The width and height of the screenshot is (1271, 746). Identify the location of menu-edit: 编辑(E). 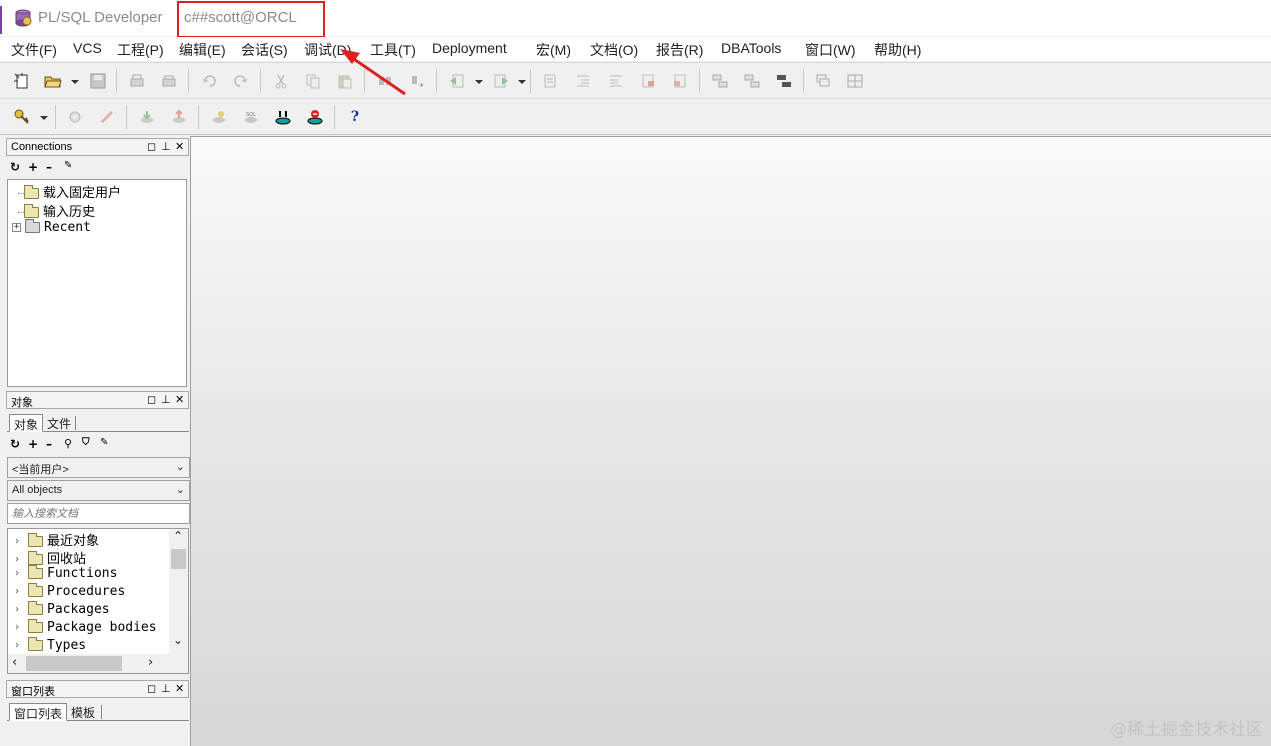
(202, 50).